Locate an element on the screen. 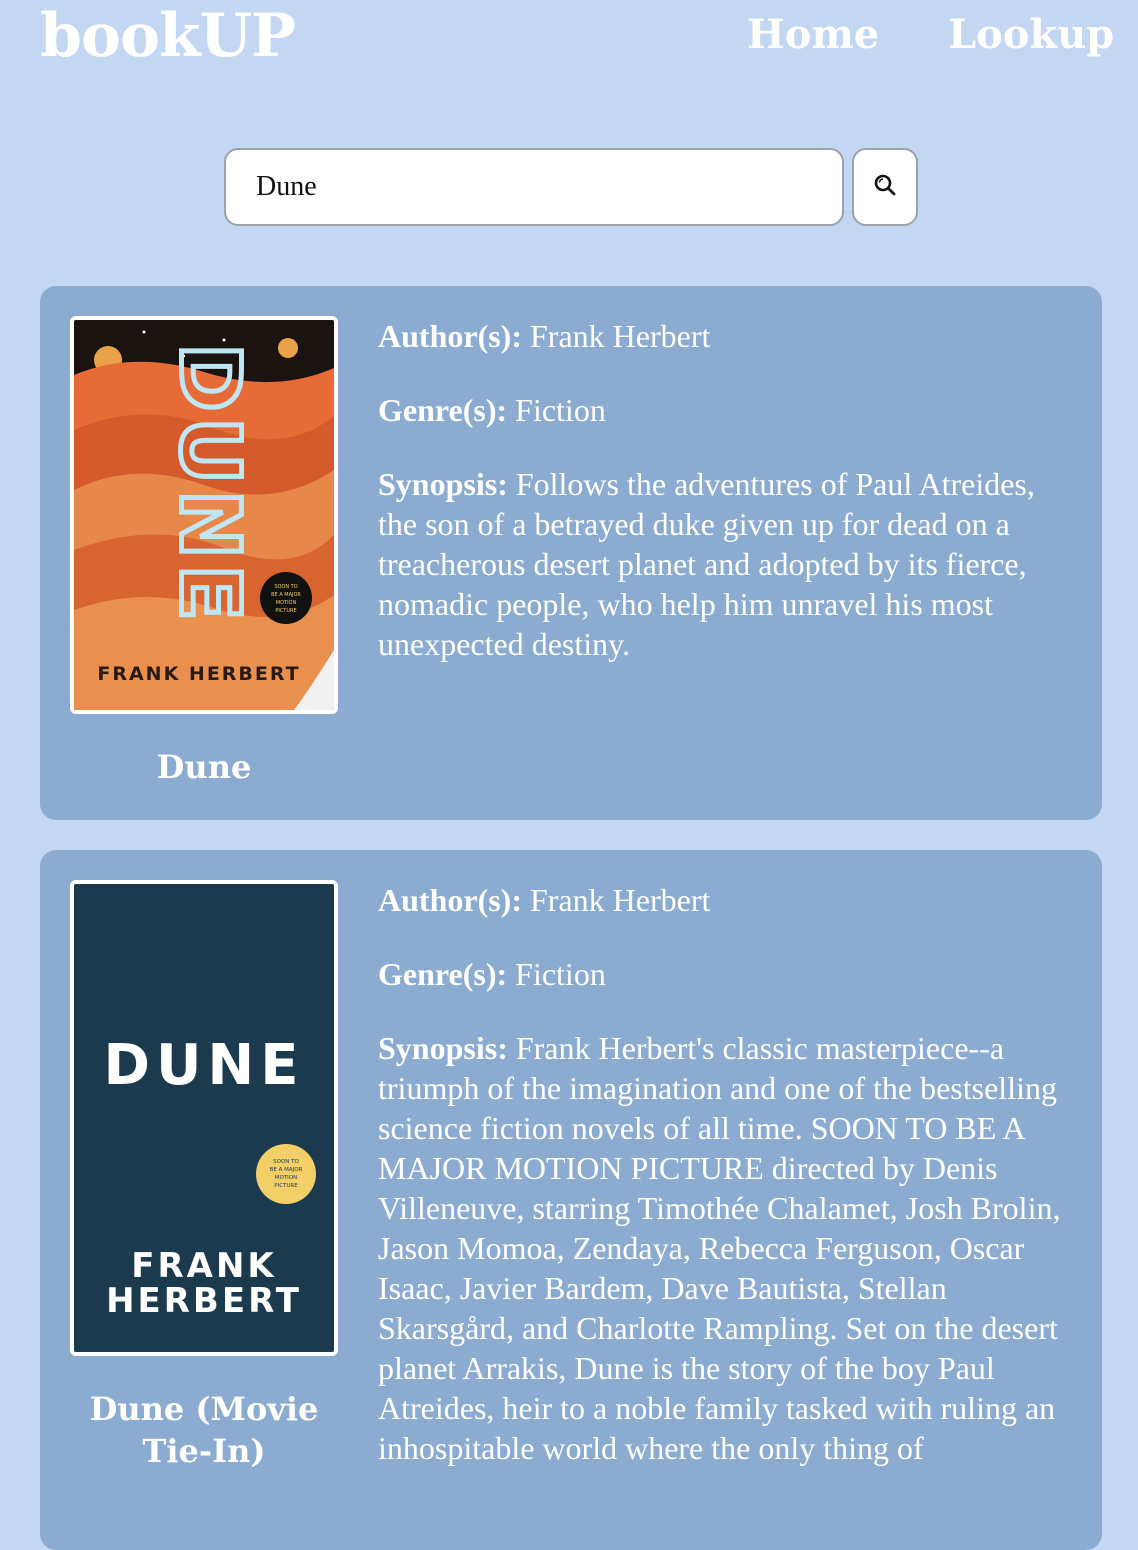 This screenshot has width=1138, height=1550. svg-text: FRANK is located at coordinates (204, 1266).